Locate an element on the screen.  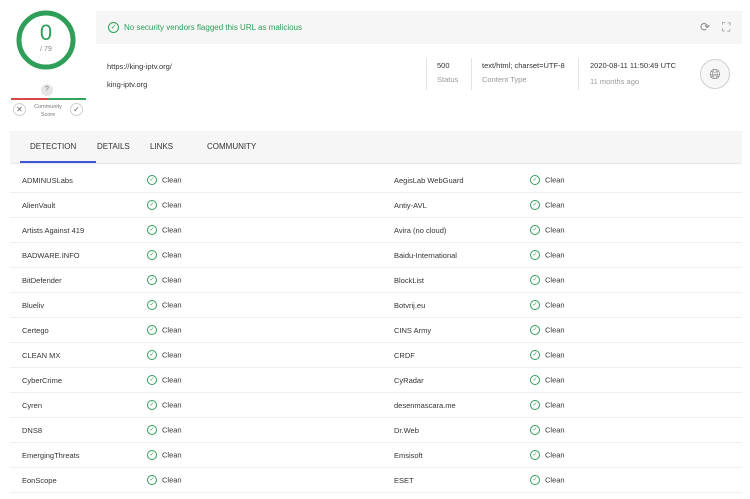
vendor-name: ADMINUSLabs is located at coordinates (47, 180).